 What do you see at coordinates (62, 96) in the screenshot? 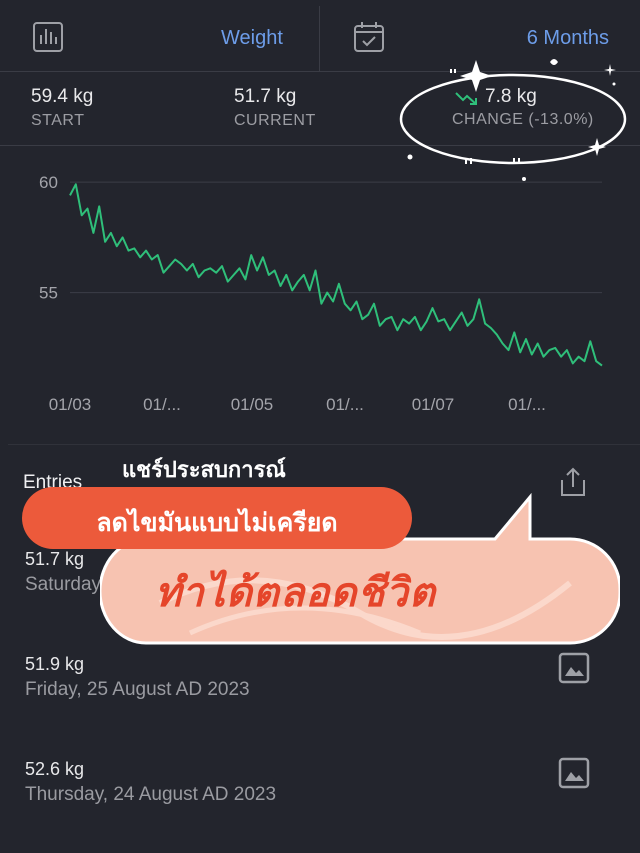
I see `start-value: 59.4 kg` at bounding box center [62, 96].